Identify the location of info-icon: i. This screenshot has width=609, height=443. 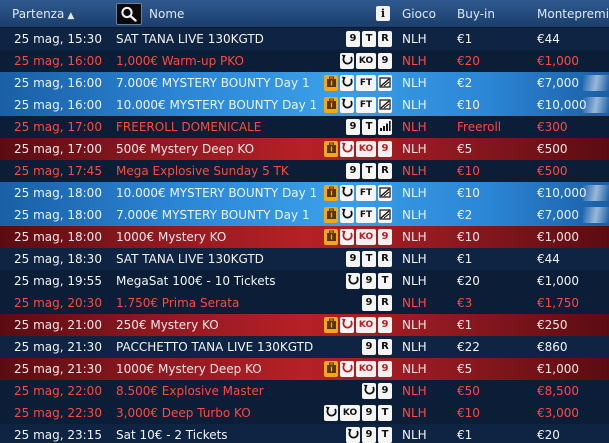
(383, 13).